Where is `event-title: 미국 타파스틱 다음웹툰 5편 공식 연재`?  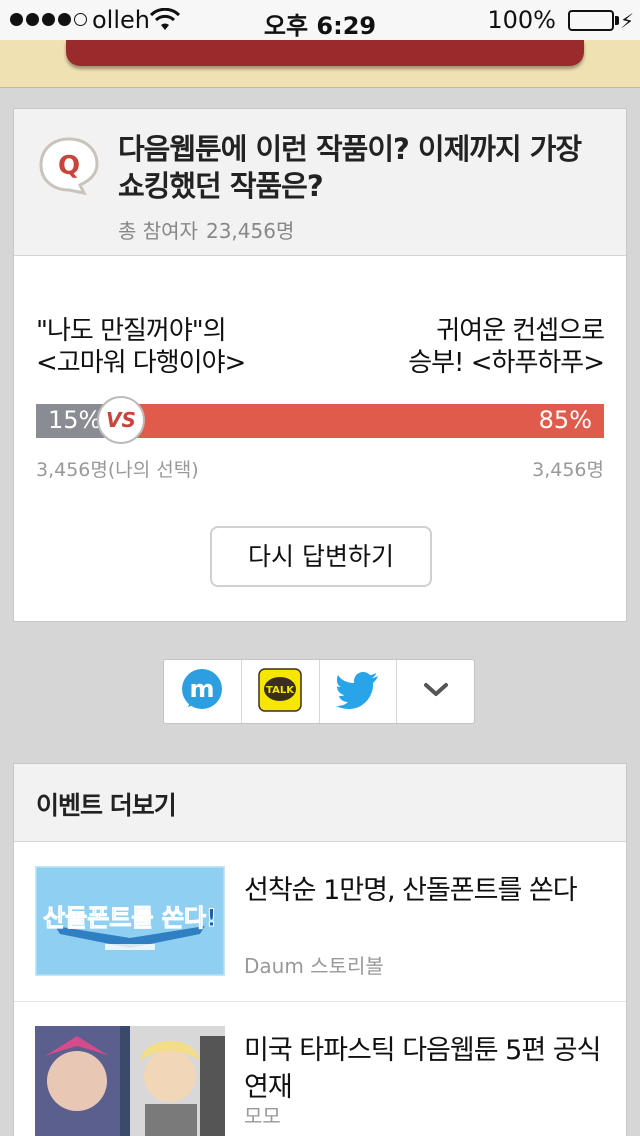
event-title: 미국 타파스틱 다음웹툰 5편 공식 연재 is located at coordinates (422, 1069).